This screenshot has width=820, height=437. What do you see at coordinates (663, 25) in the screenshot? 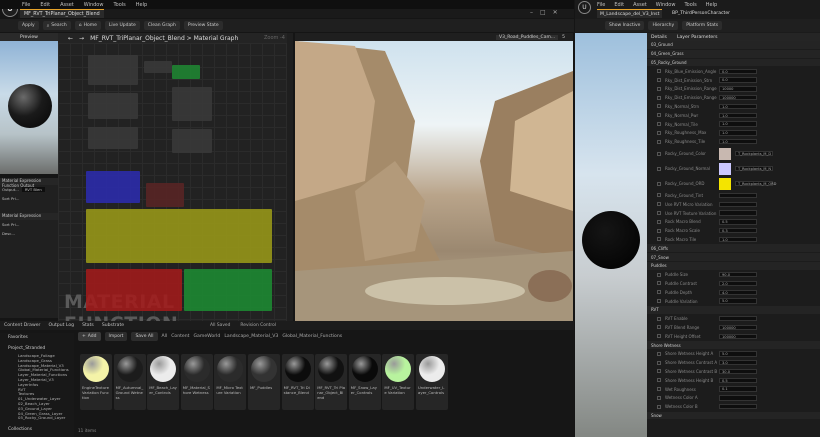
I see `hierarchy-button: Hierarchy` at bounding box center [663, 25].